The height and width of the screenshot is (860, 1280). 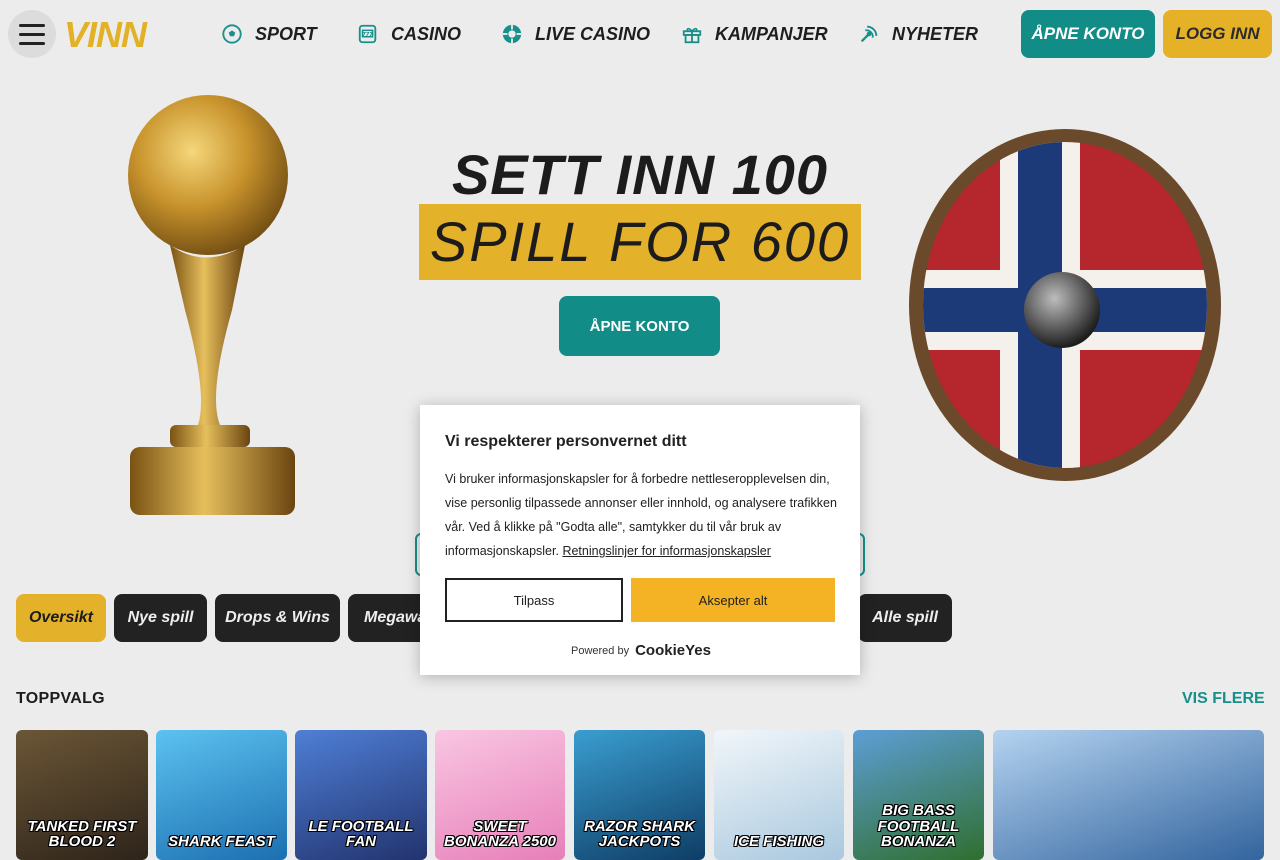 I want to click on gift-icon, so click(x=692, y=35).